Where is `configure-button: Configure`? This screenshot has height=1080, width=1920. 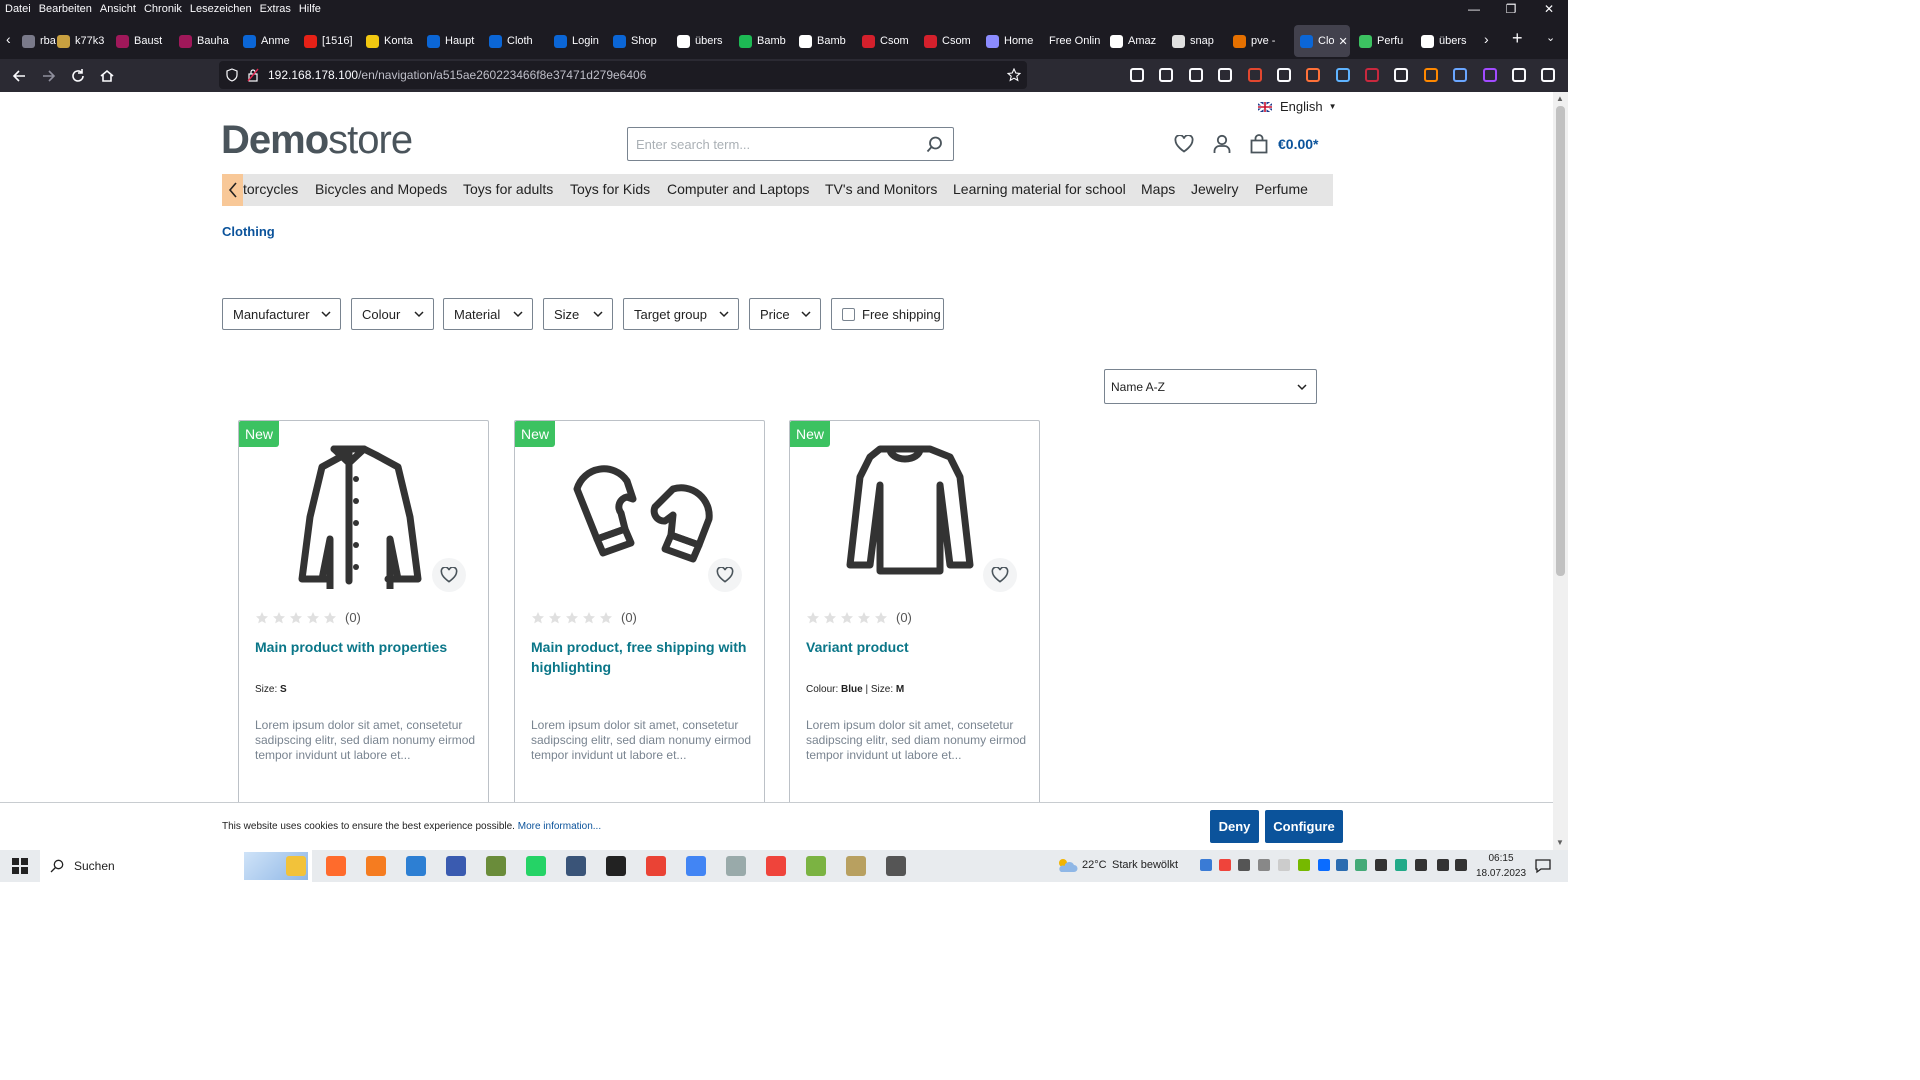 configure-button: Configure is located at coordinates (1304, 826).